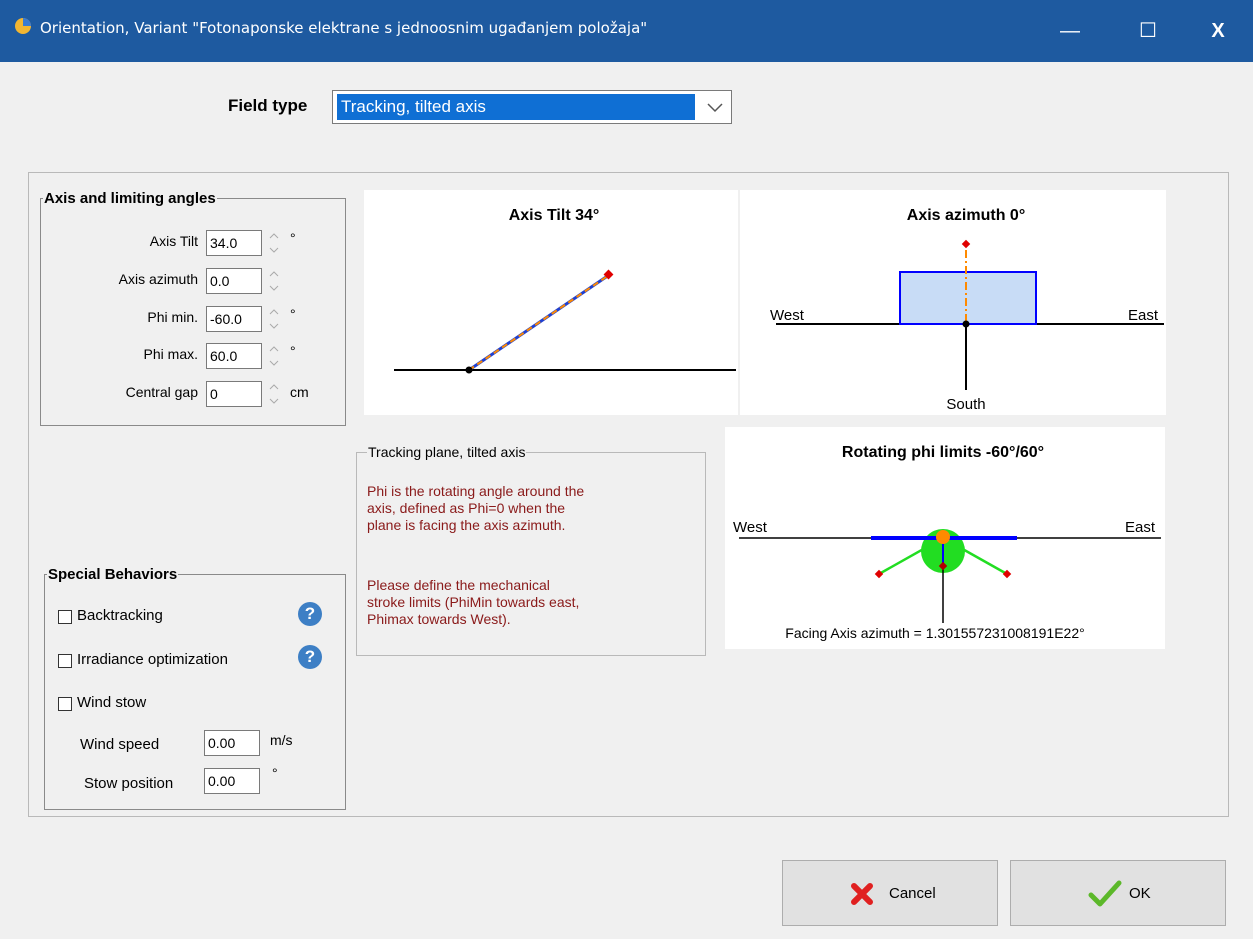  I want to click on info-p2-line: Phimax towards West)., so click(439, 619).